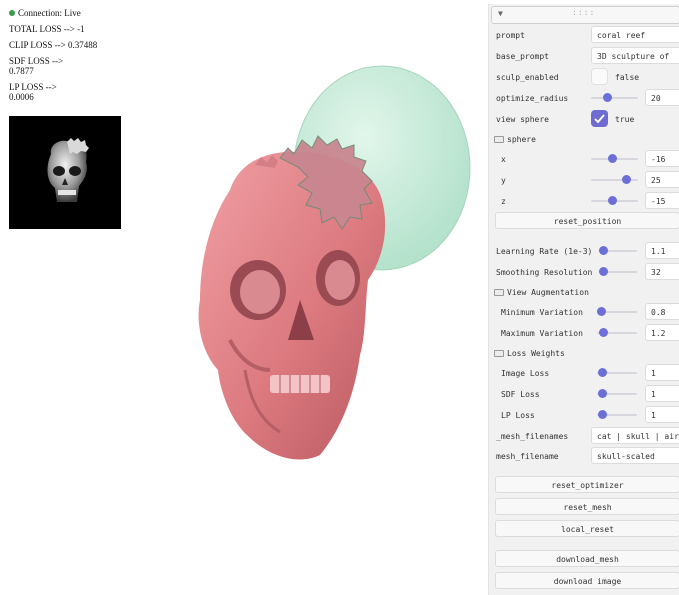 The width and height of the screenshot is (679, 595). What do you see at coordinates (602, 372) in the screenshot?
I see `image-loss-handle` at bounding box center [602, 372].